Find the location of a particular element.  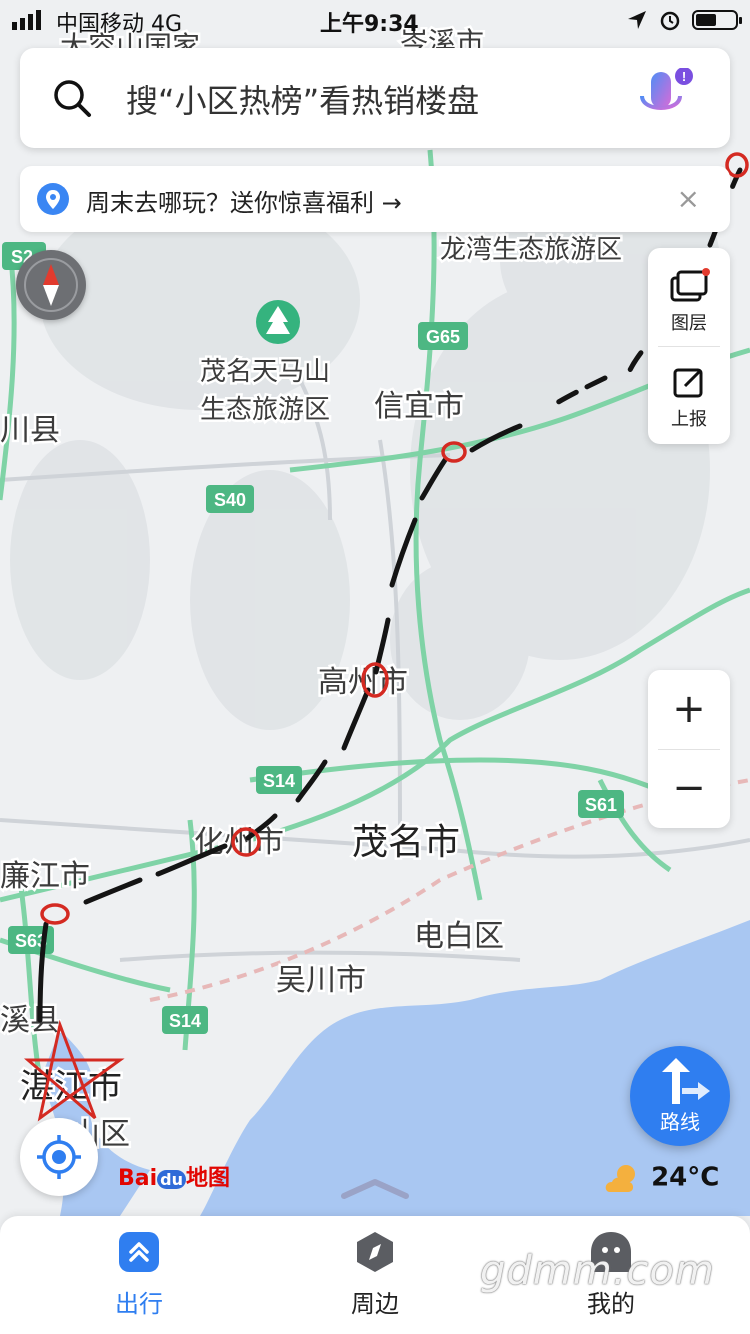

search-placeholder: 搜“小区热榜”看热销楼盘 is located at coordinates (302, 99).